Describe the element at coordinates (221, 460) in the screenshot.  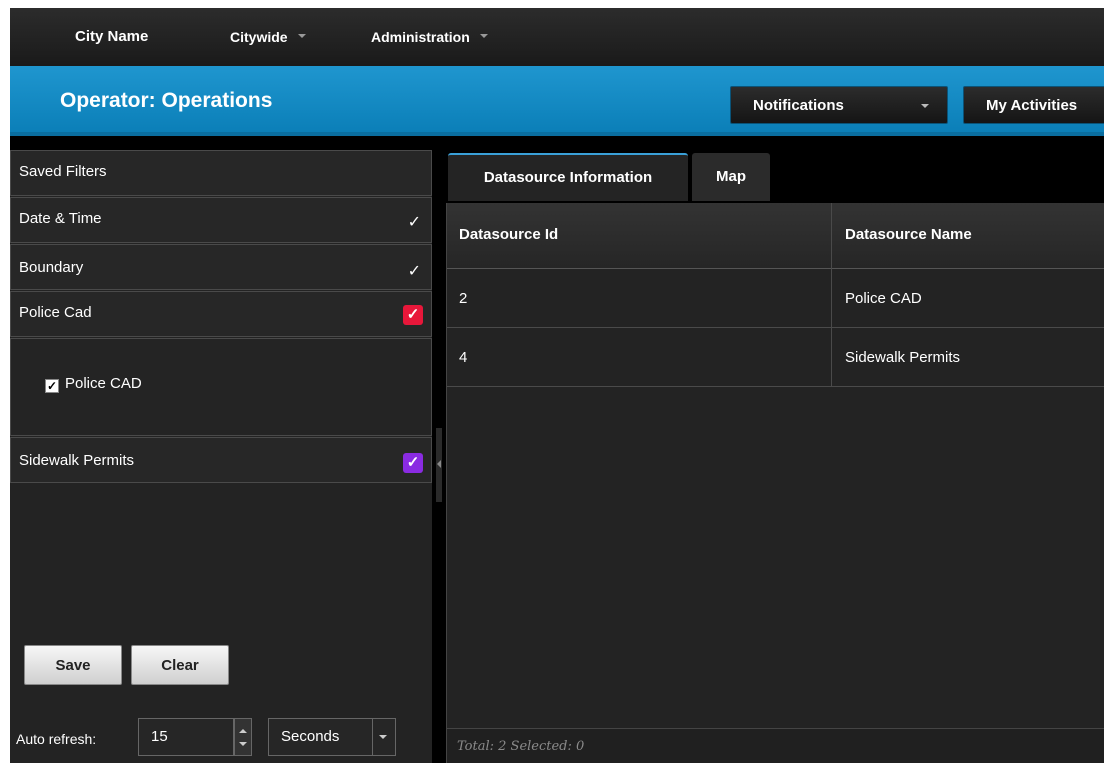
I see `filter-sidewalk-permits: Sidewalk Permits ✓` at that location.